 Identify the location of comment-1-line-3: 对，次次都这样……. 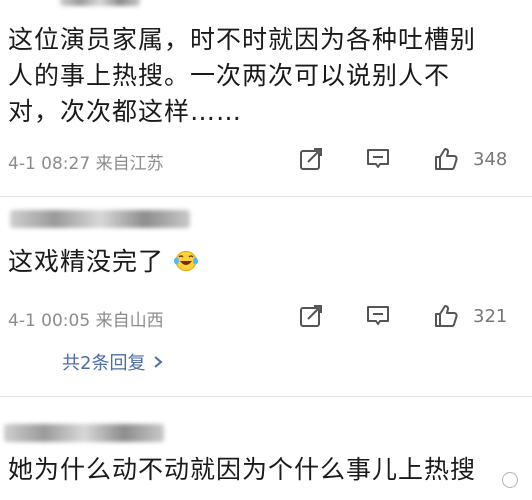
(125, 111).